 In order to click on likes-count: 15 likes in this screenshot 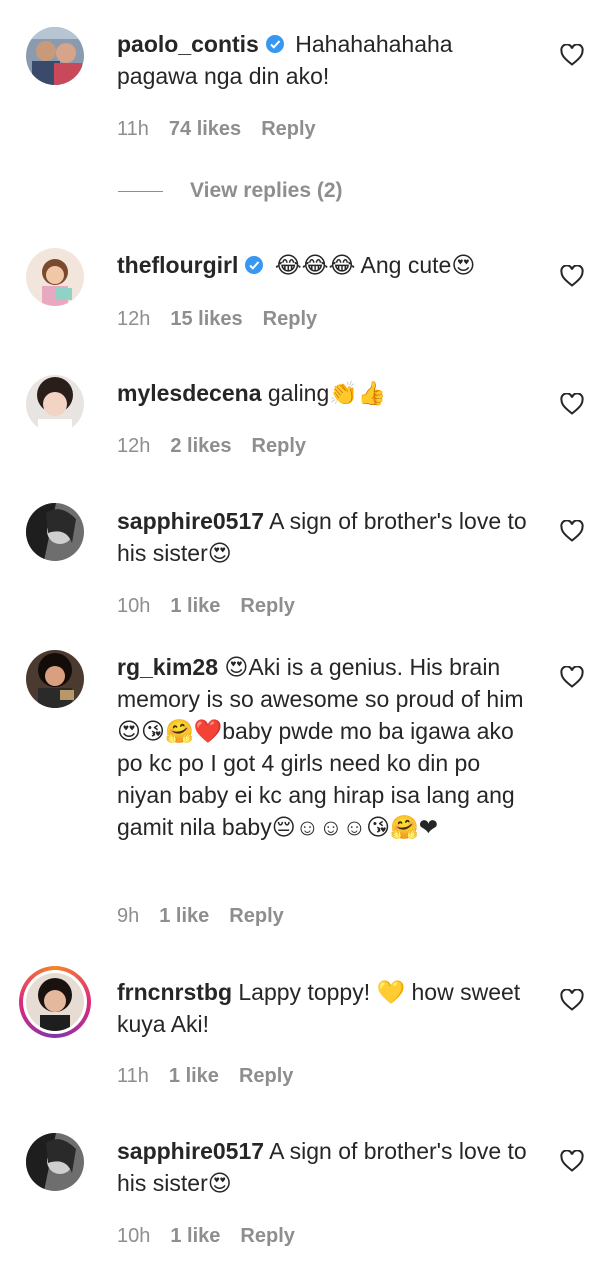, I will do `click(206, 319)`.